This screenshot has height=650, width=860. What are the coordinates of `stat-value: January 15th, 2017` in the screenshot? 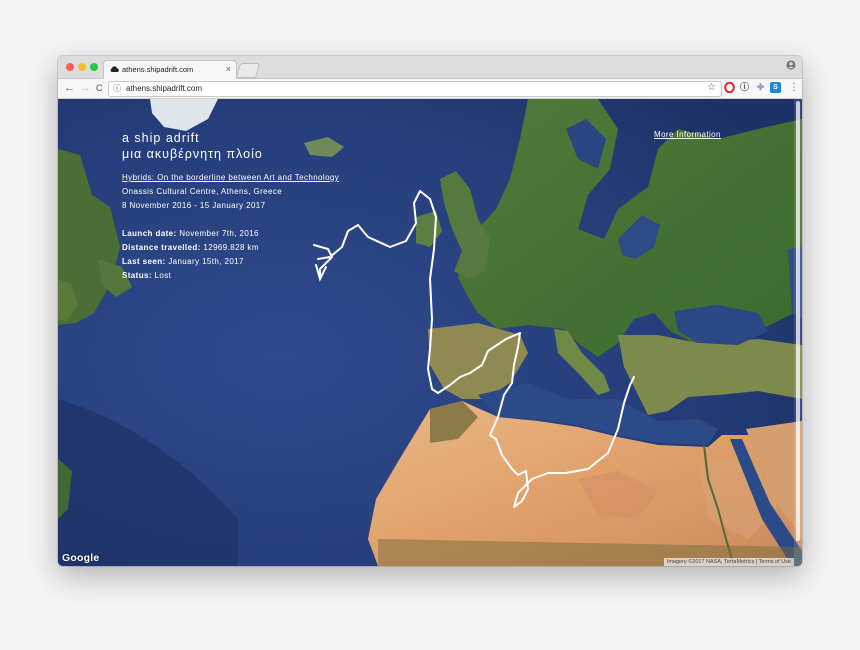 It's located at (206, 261).